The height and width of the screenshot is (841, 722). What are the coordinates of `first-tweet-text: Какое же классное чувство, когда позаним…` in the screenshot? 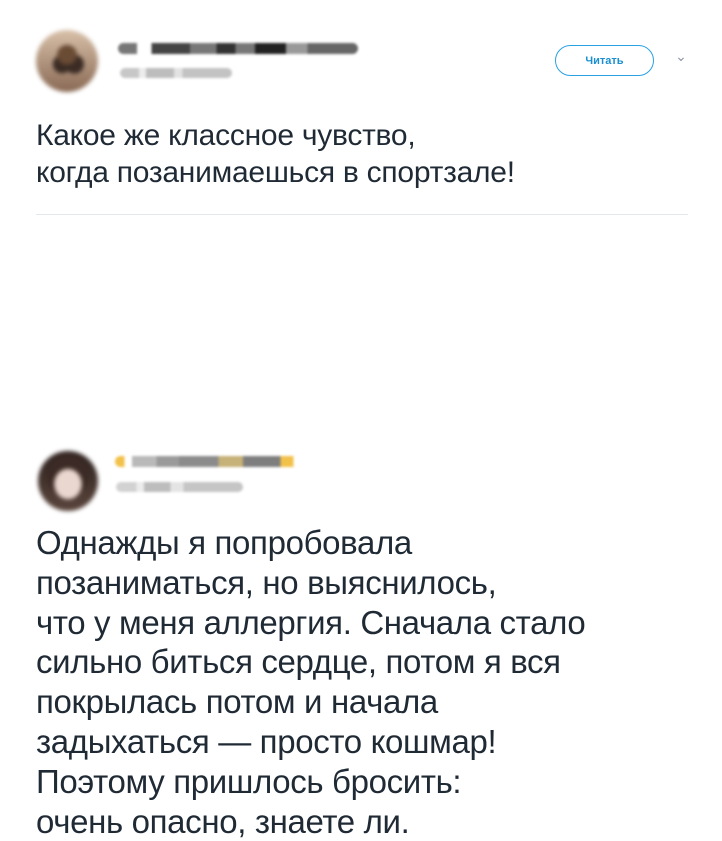 It's located at (275, 154).